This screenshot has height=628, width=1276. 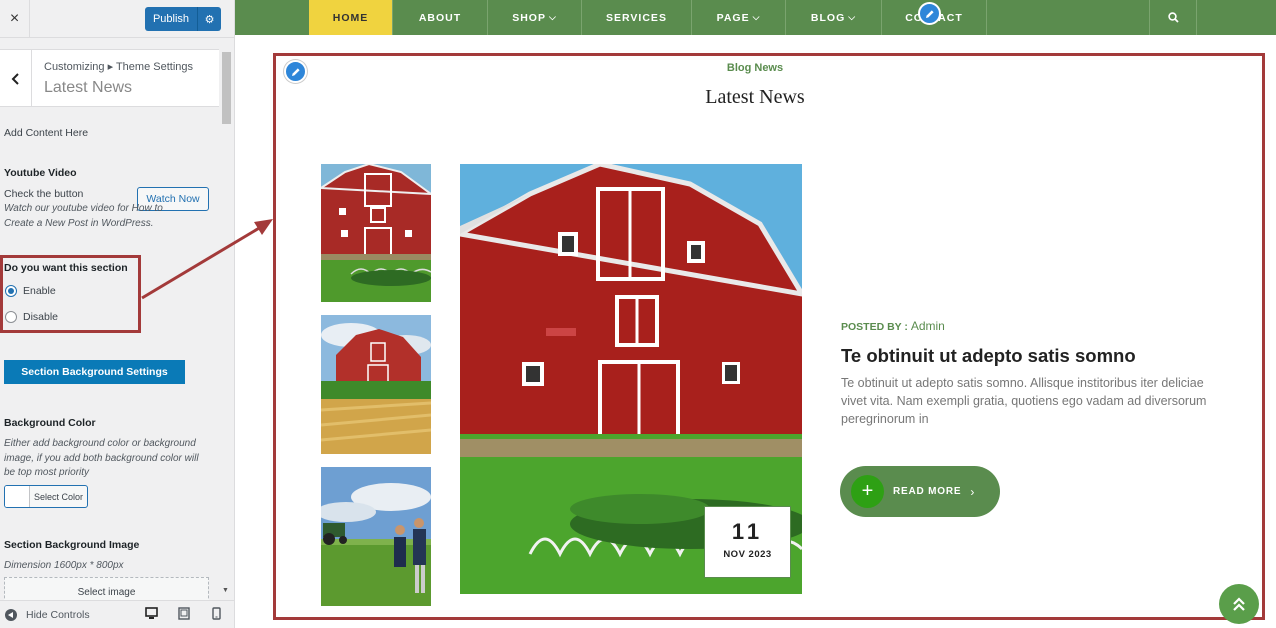 What do you see at coordinates (15, 78) in the screenshot?
I see `chevron-left-icon` at bounding box center [15, 78].